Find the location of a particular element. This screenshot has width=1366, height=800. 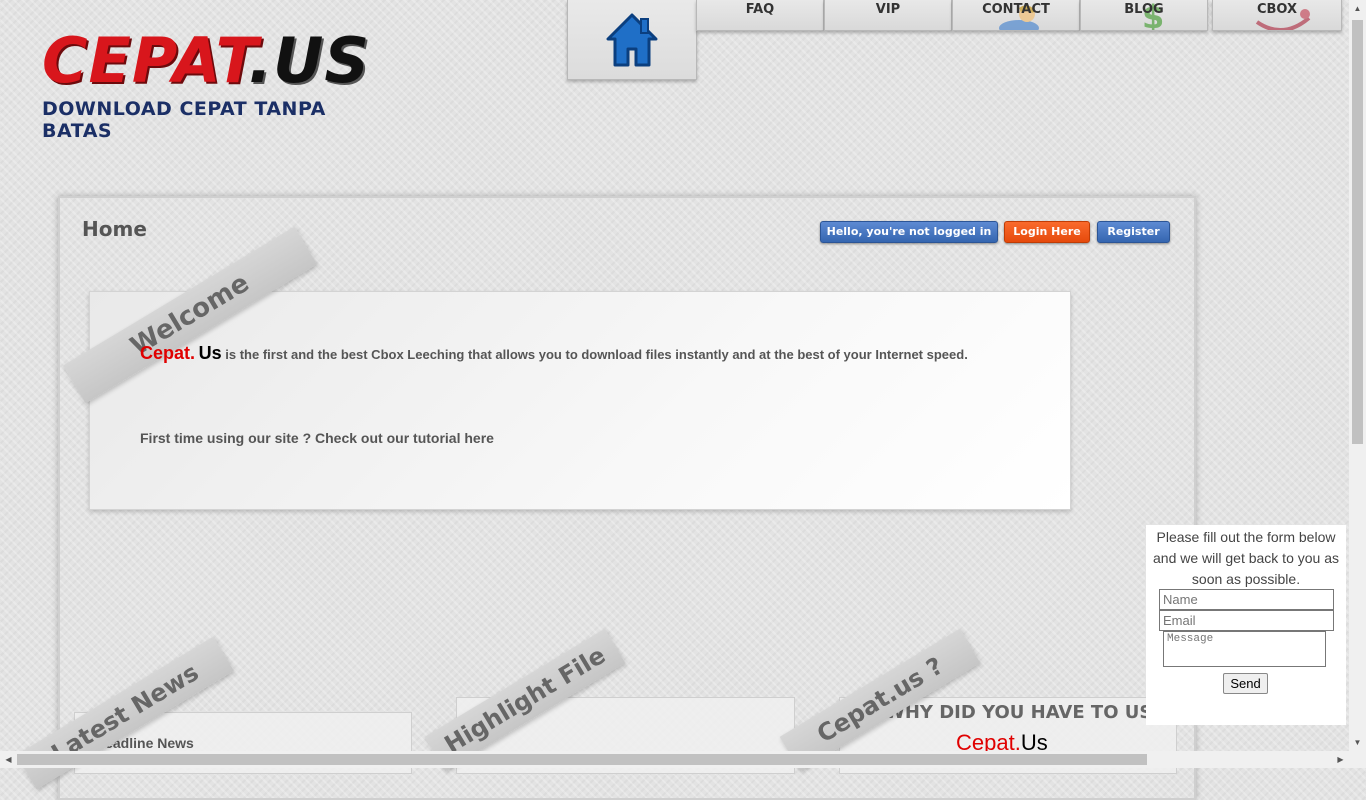

horizontal-scrollbar: ◀ ▶ is located at coordinates (674, 759).